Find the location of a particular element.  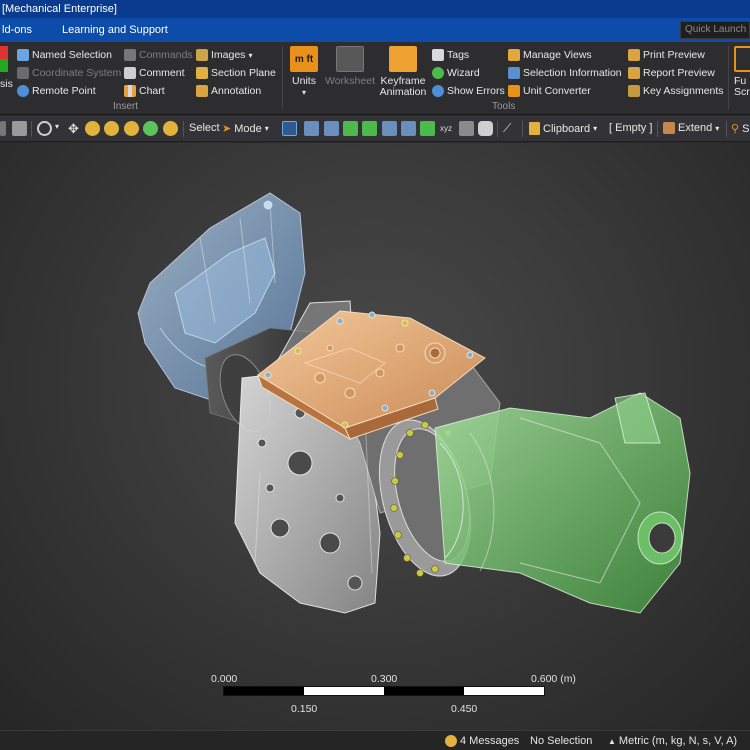

full-screen-button: Fu Scr is located at coordinates (742, 72).